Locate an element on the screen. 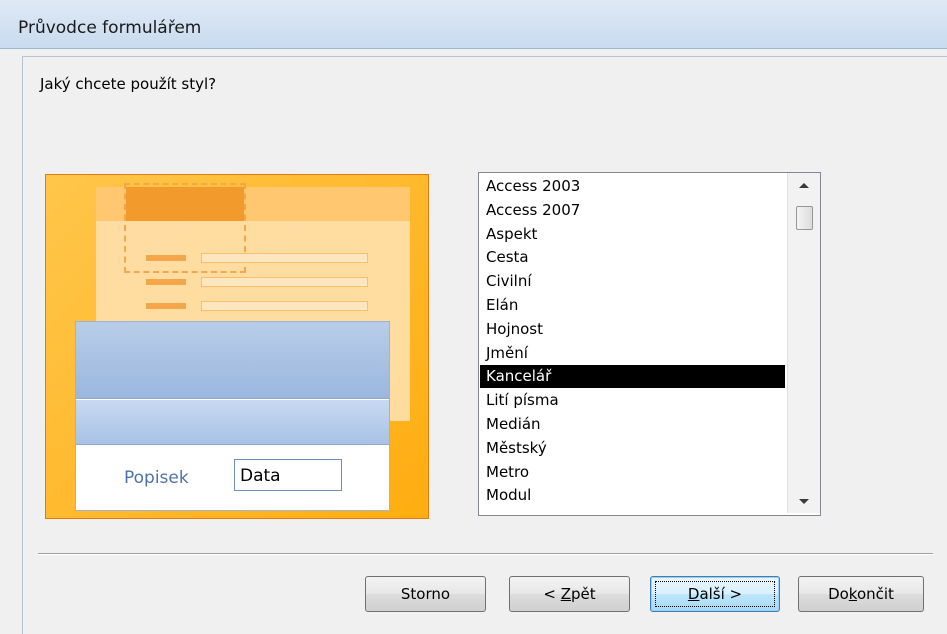  style-list-item: Hojnost is located at coordinates (632, 329).